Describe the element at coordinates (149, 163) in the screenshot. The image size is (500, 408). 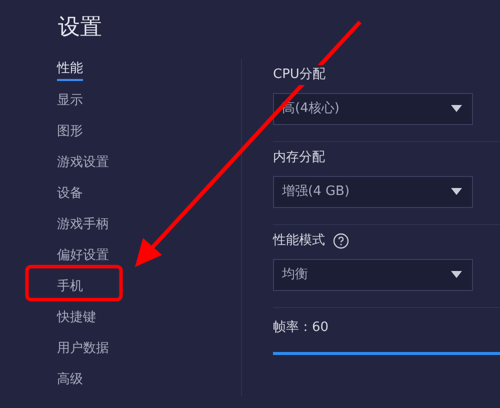
I see `sidebar-item: 游戏设置` at that location.